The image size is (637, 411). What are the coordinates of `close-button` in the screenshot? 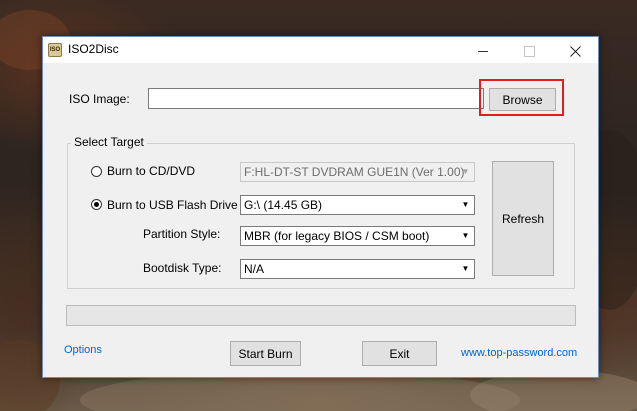 It's located at (575, 50).